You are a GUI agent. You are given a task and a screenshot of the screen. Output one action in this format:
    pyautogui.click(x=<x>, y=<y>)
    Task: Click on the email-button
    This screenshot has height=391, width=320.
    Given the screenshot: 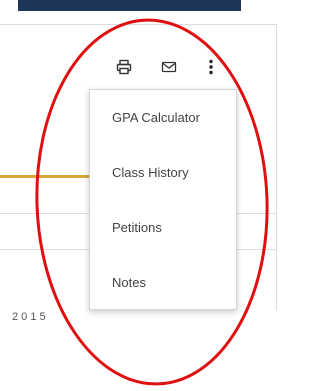 What is the action you would take?
    pyautogui.click(x=169, y=67)
    